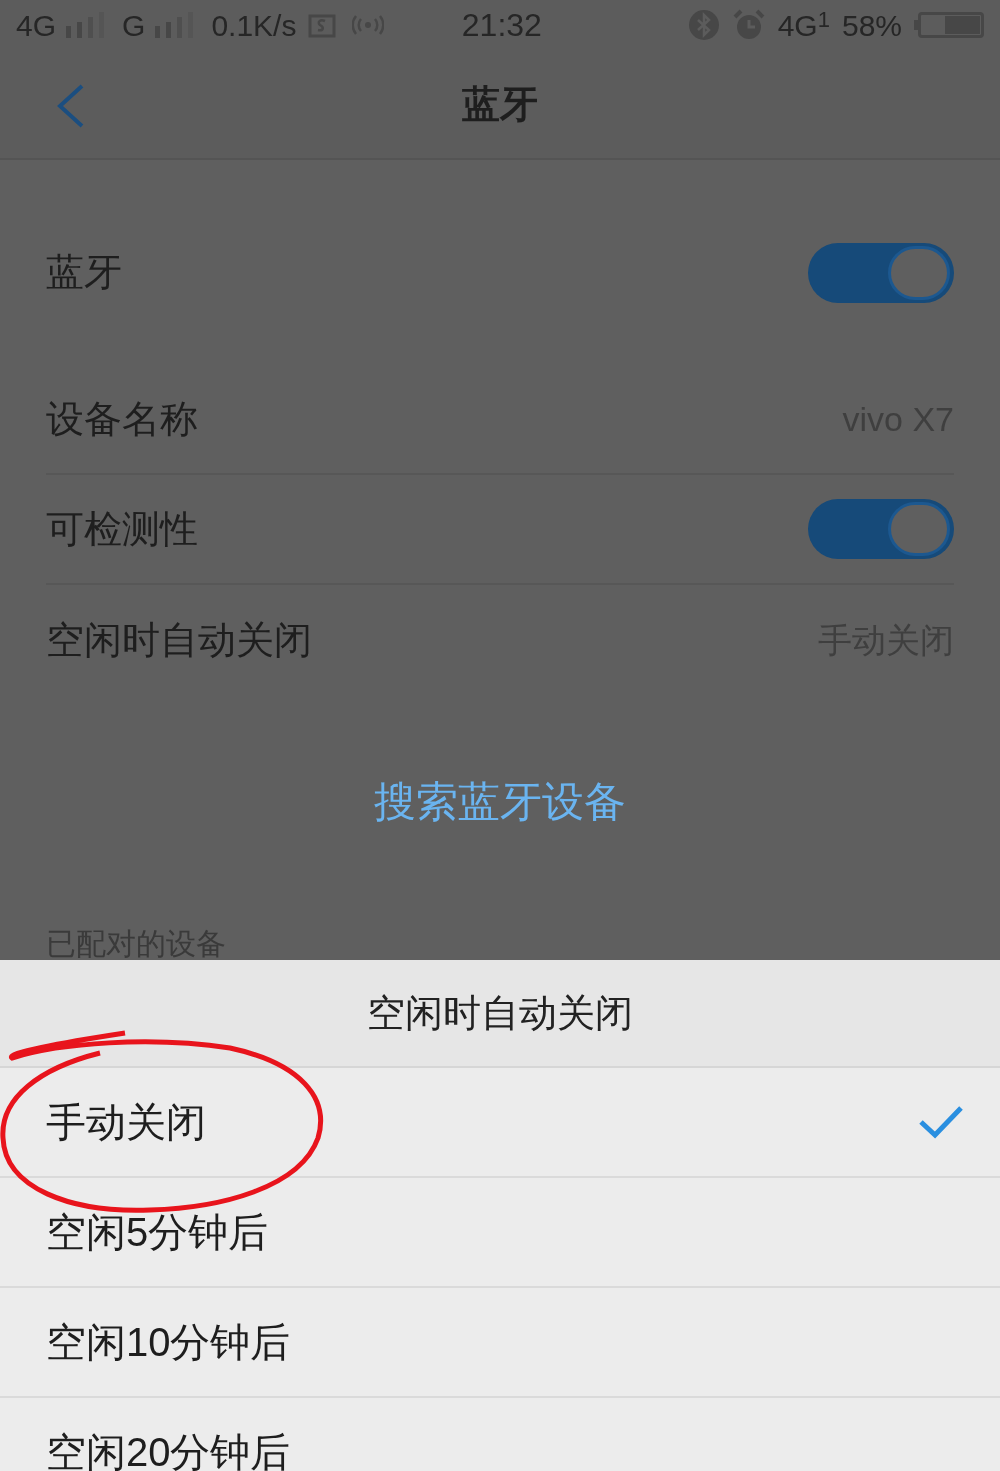  I want to click on back-icon, so click(70, 106).